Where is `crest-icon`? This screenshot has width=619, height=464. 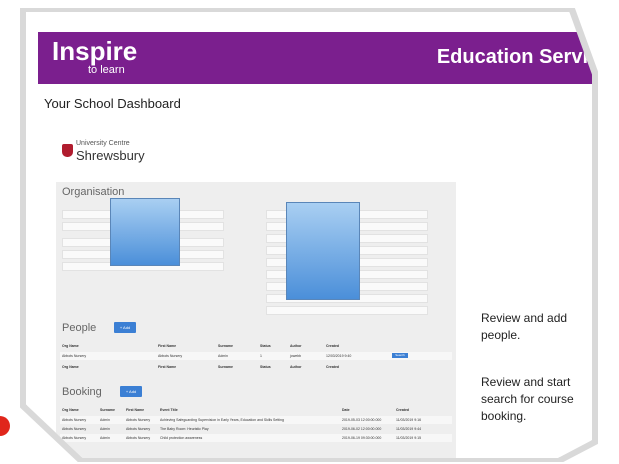
crest-icon is located at coordinates (67, 150).